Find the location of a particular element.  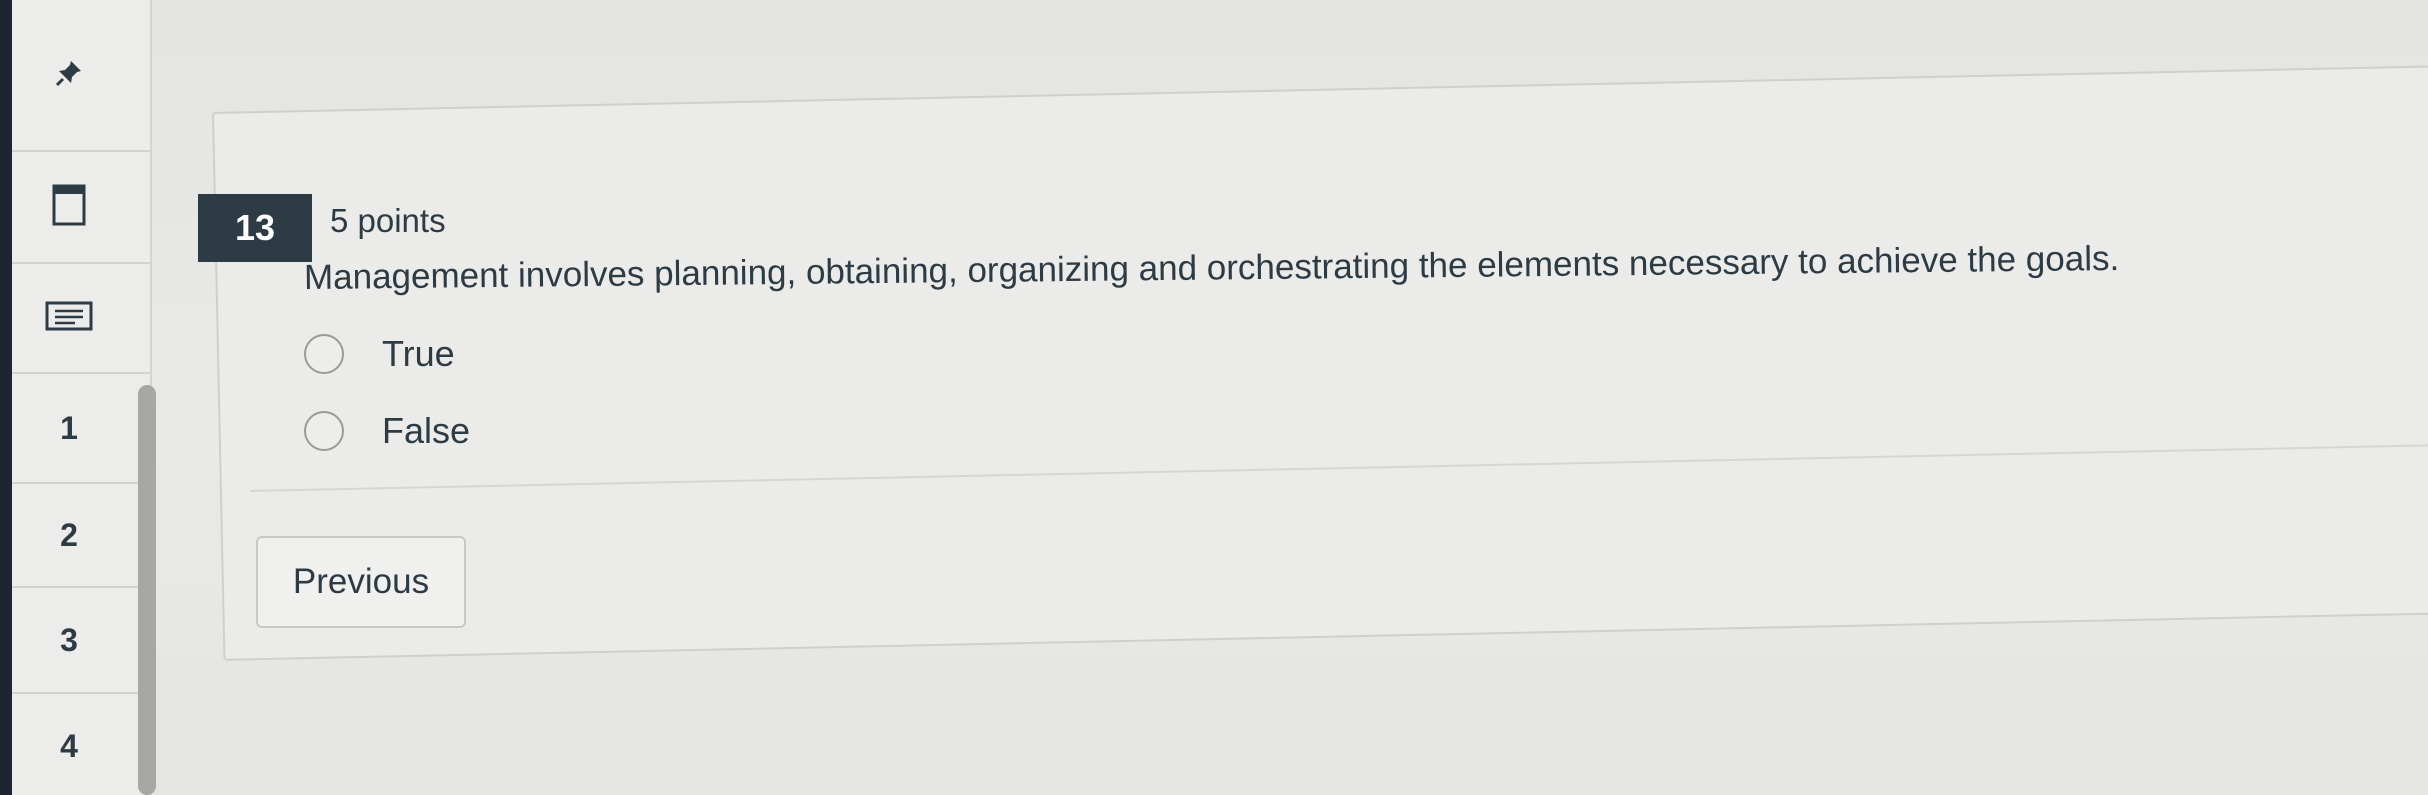

sidebar-pin is located at coordinates (81, 76).